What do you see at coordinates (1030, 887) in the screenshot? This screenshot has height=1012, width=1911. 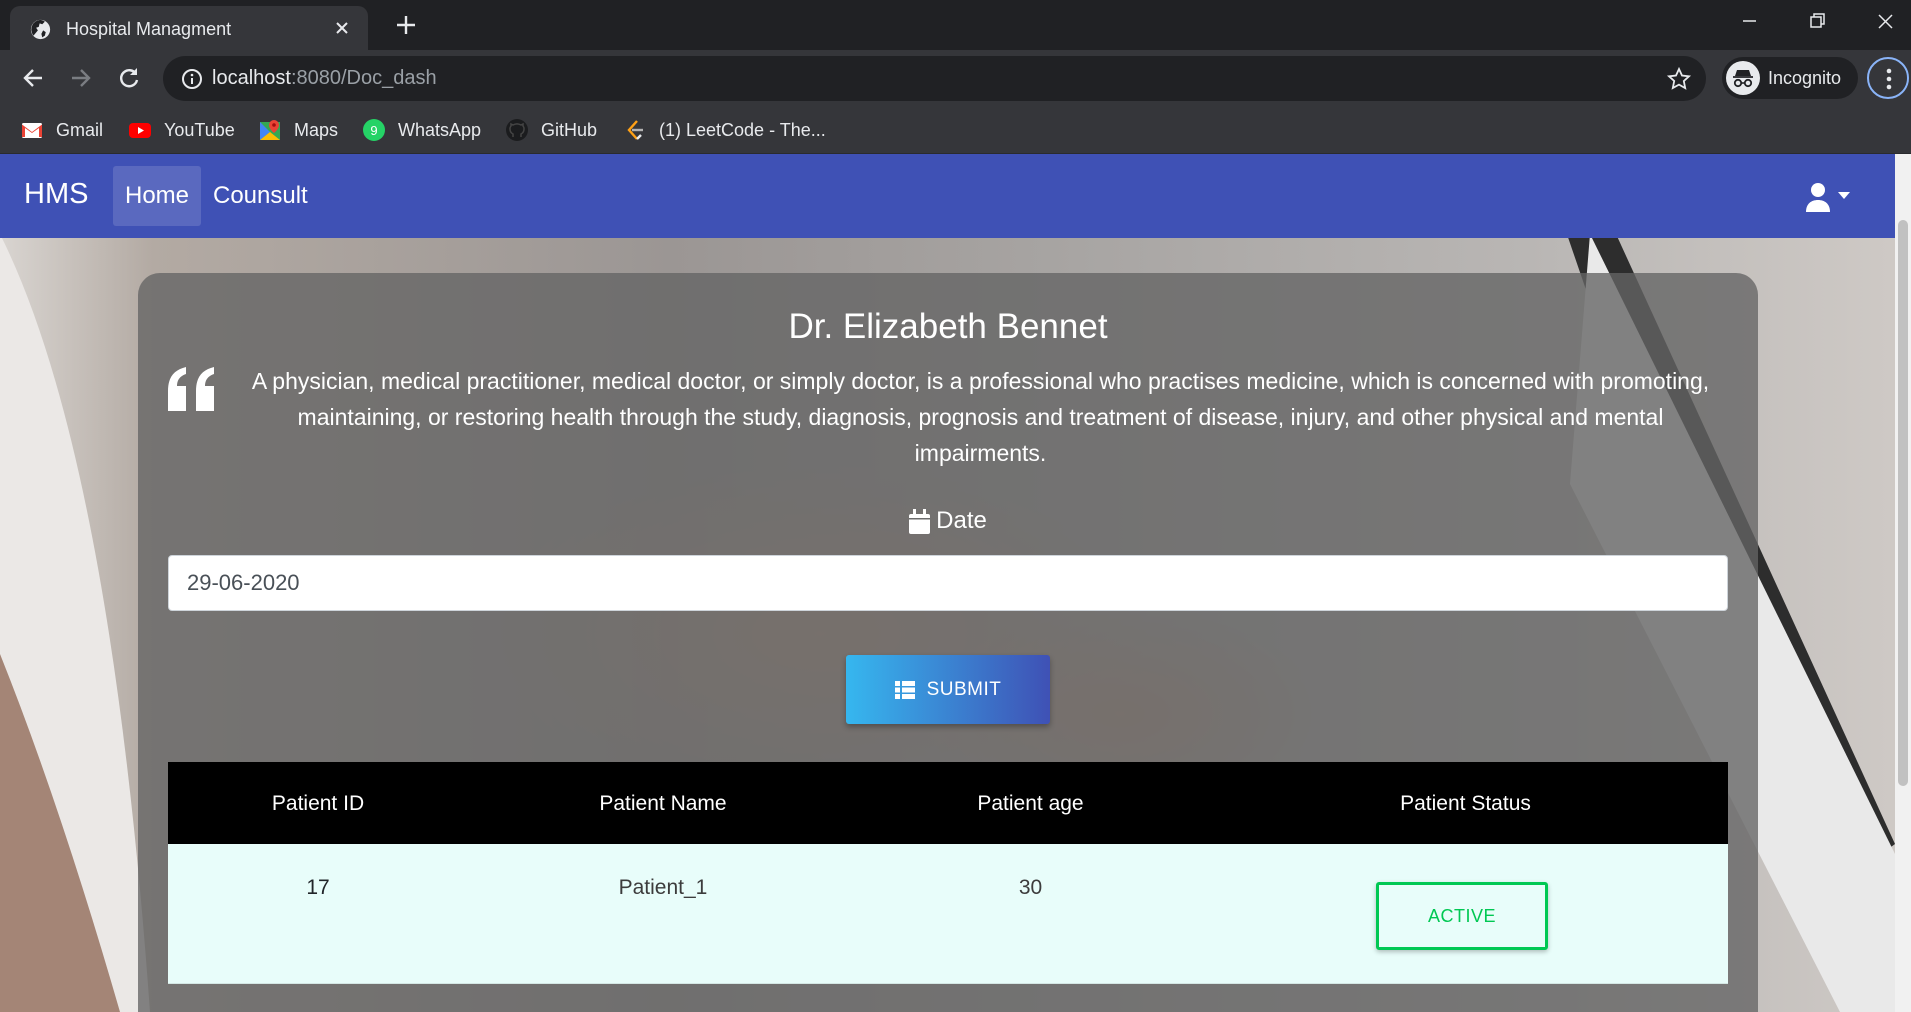 I see `cell-patient-age: 30` at bounding box center [1030, 887].